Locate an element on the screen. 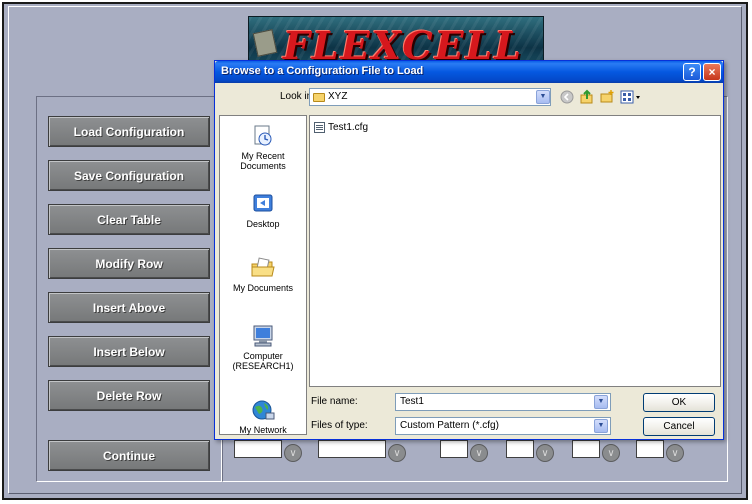 The width and height of the screenshot is (752, 504). chip-icon is located at coordinates (265, 43).